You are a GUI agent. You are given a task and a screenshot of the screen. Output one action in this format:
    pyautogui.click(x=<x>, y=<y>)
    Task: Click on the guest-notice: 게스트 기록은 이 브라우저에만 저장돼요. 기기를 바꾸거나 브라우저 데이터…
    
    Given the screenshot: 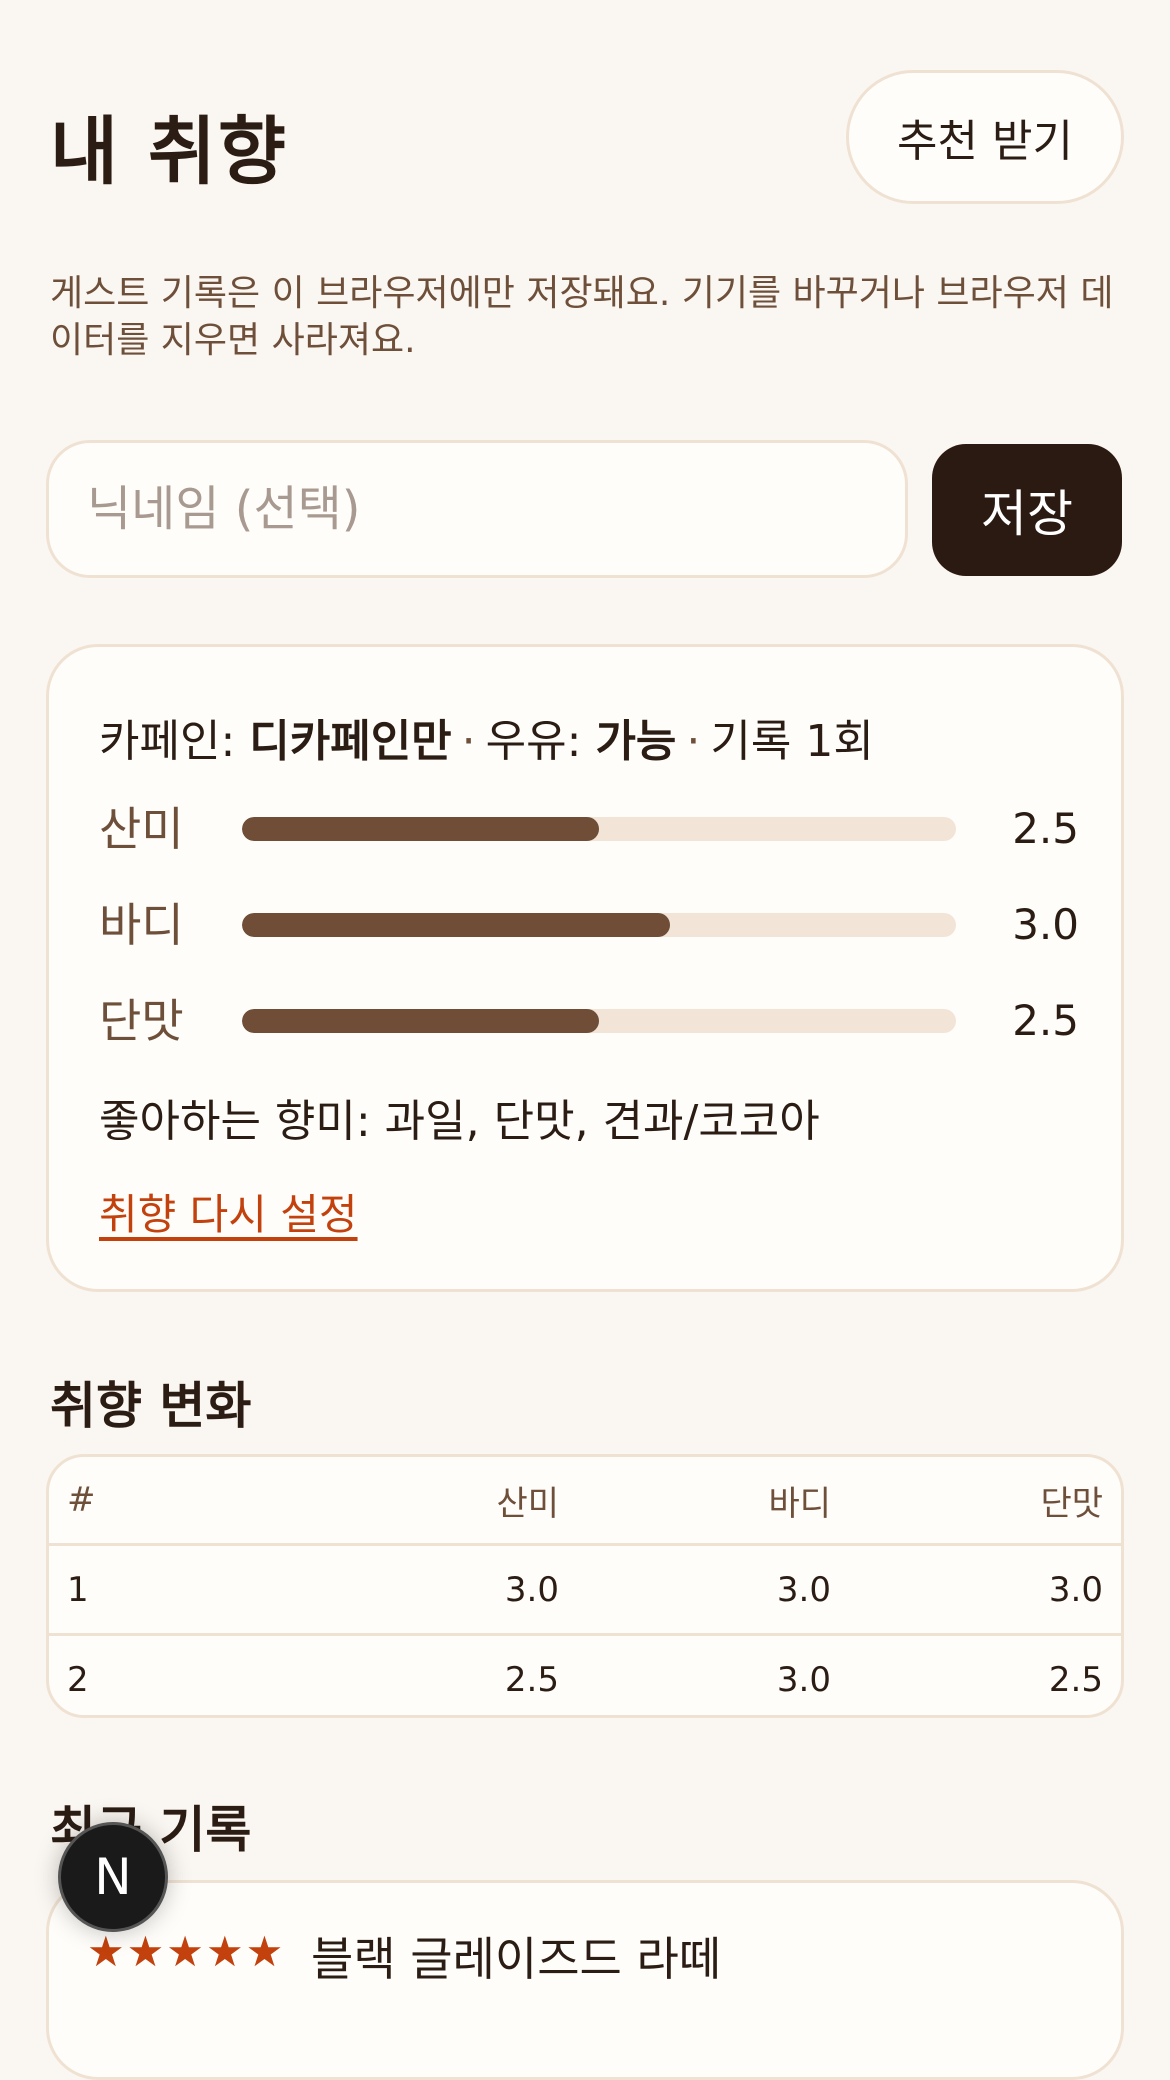 What is the action you would take?
    pyautogui.click(x=582, y=317)
    